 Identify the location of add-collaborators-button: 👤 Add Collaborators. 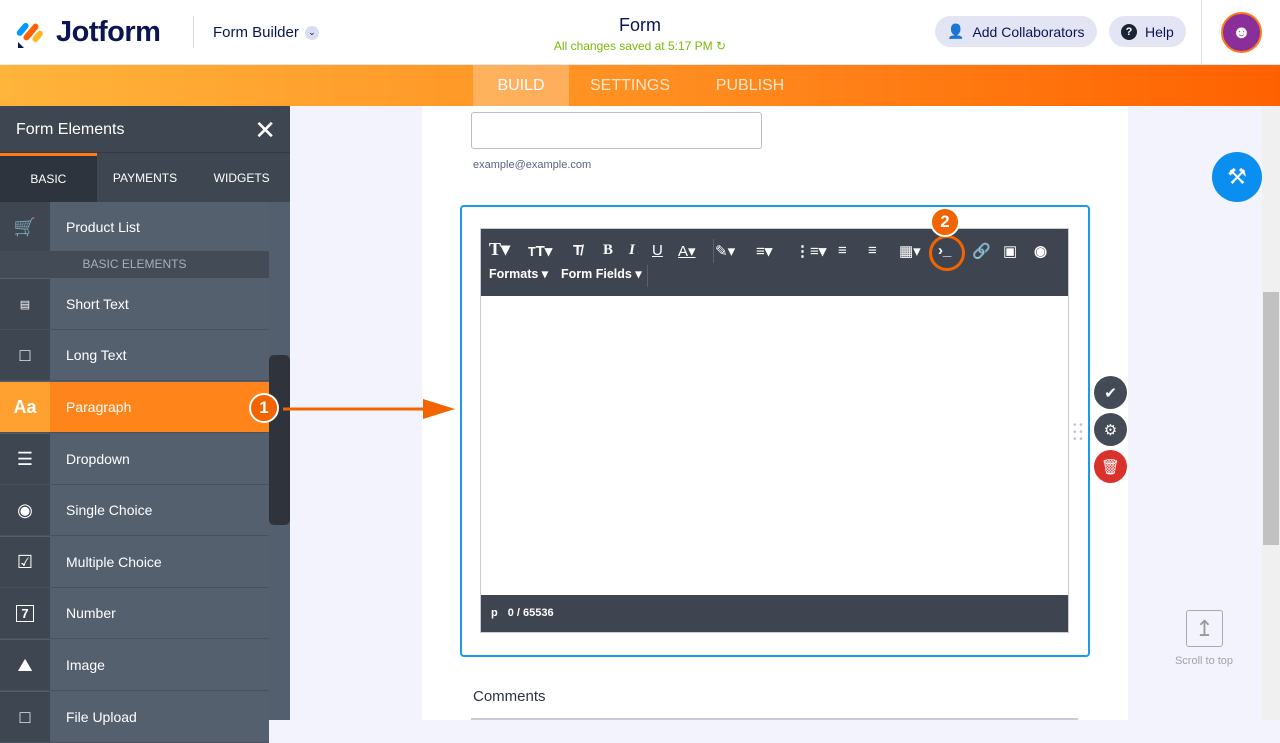
(1016, 31).